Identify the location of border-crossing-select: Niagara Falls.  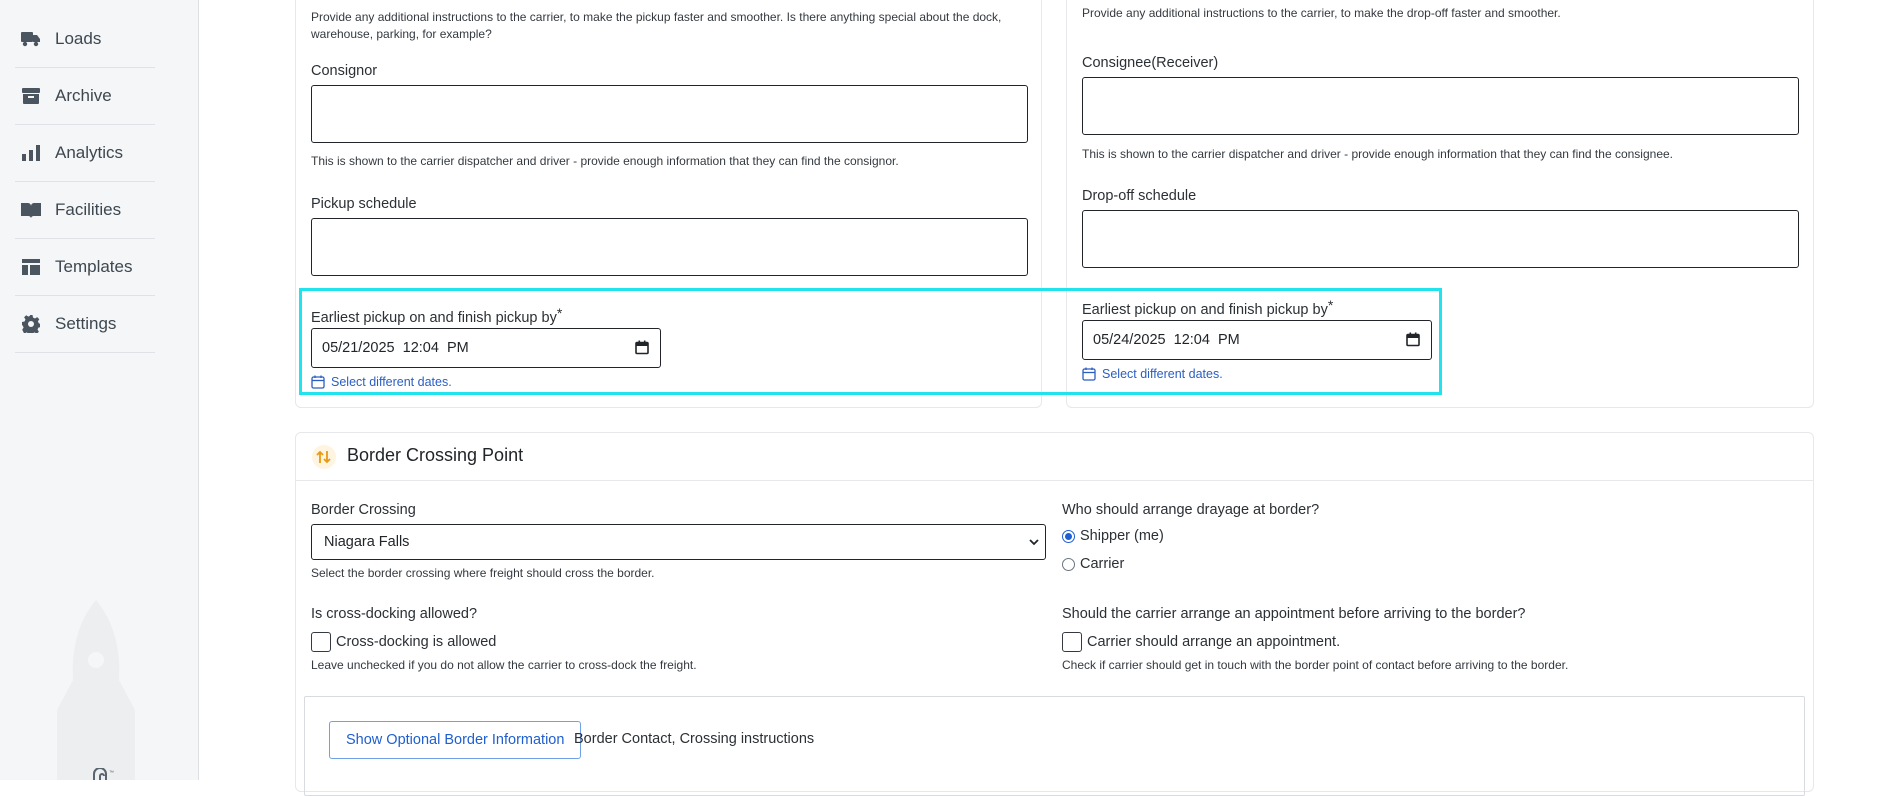
(678, 542).